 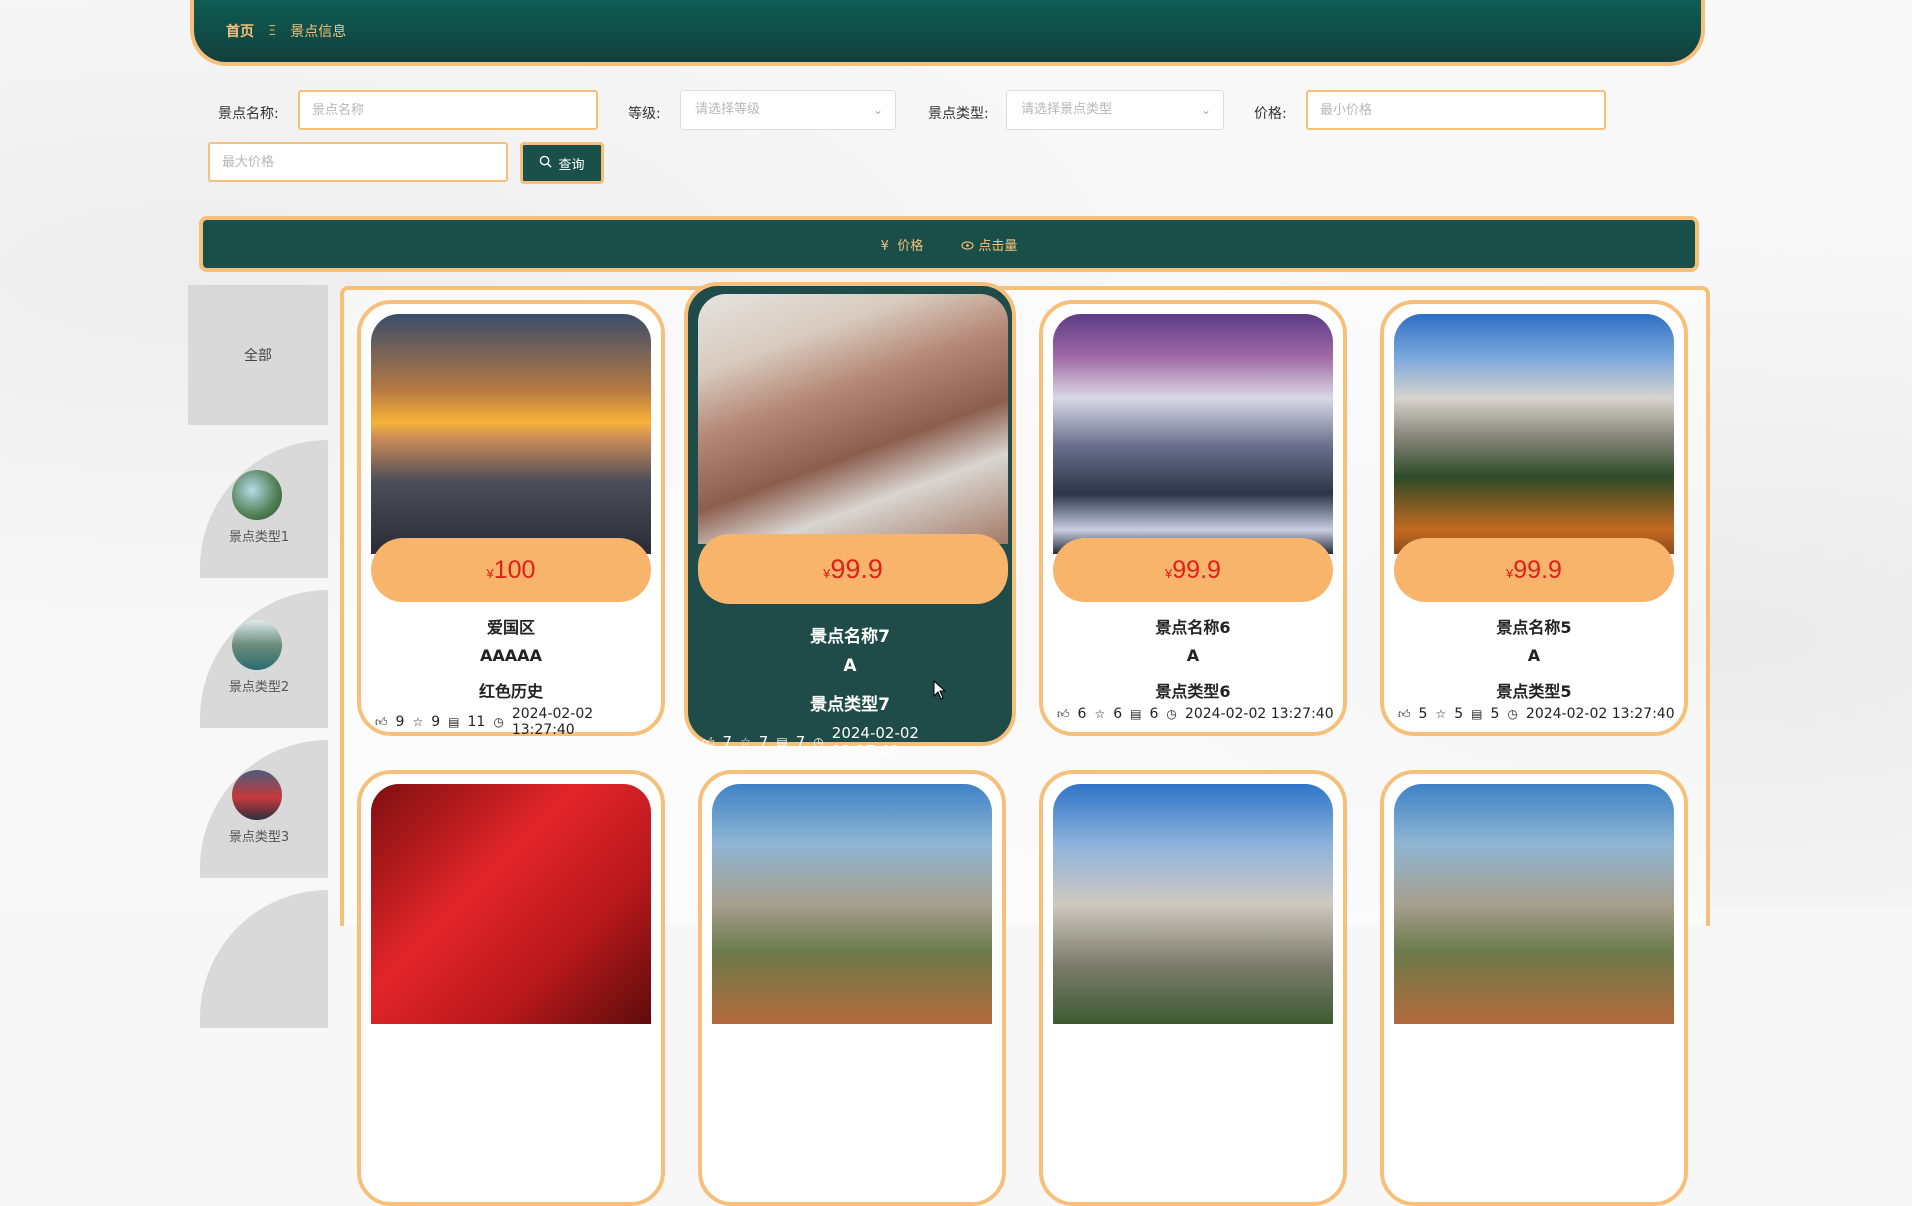 I want to click on card-stats: 👍︎ 9 ☆ 9 ▤ 11 ◷ 2024-02-02 13:27:40, so click(x=515, y=722).